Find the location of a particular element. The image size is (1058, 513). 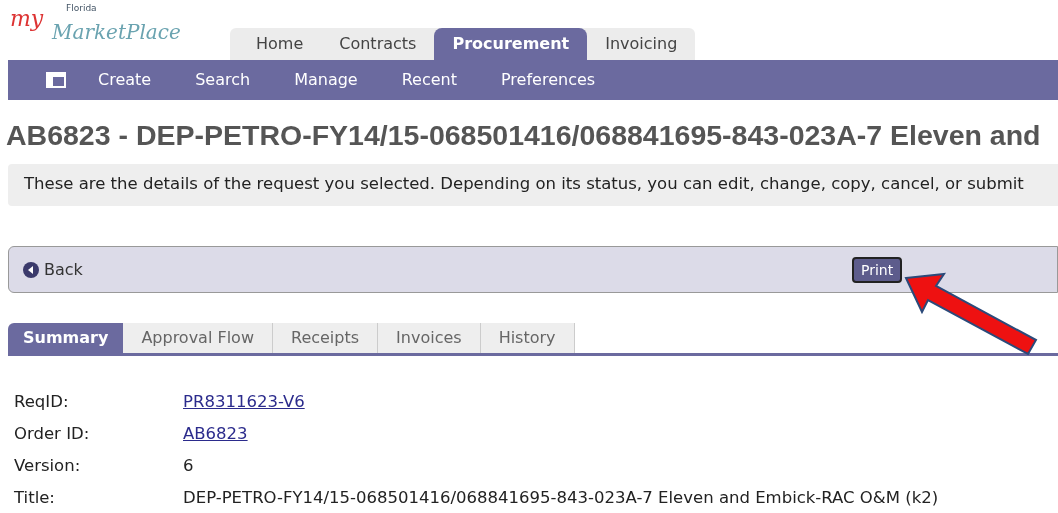

main-tab: Contracts is located at coordinates (378, 44).